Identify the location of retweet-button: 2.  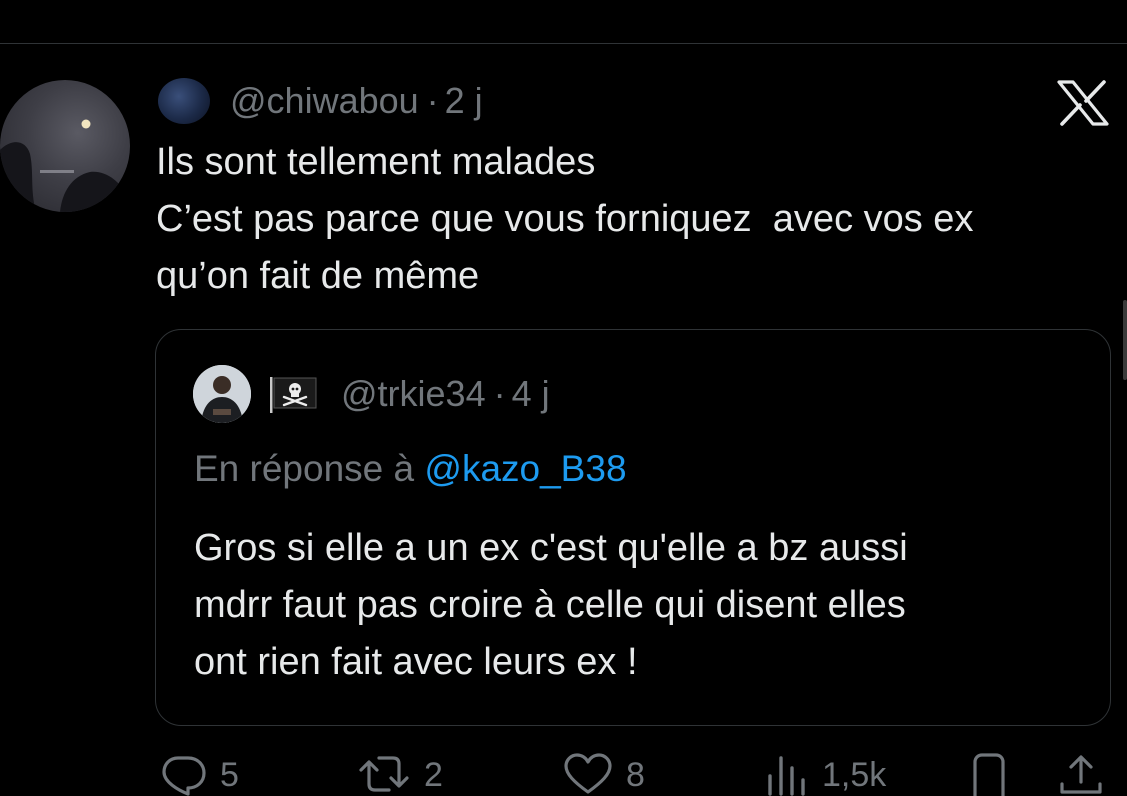
(399, 774).